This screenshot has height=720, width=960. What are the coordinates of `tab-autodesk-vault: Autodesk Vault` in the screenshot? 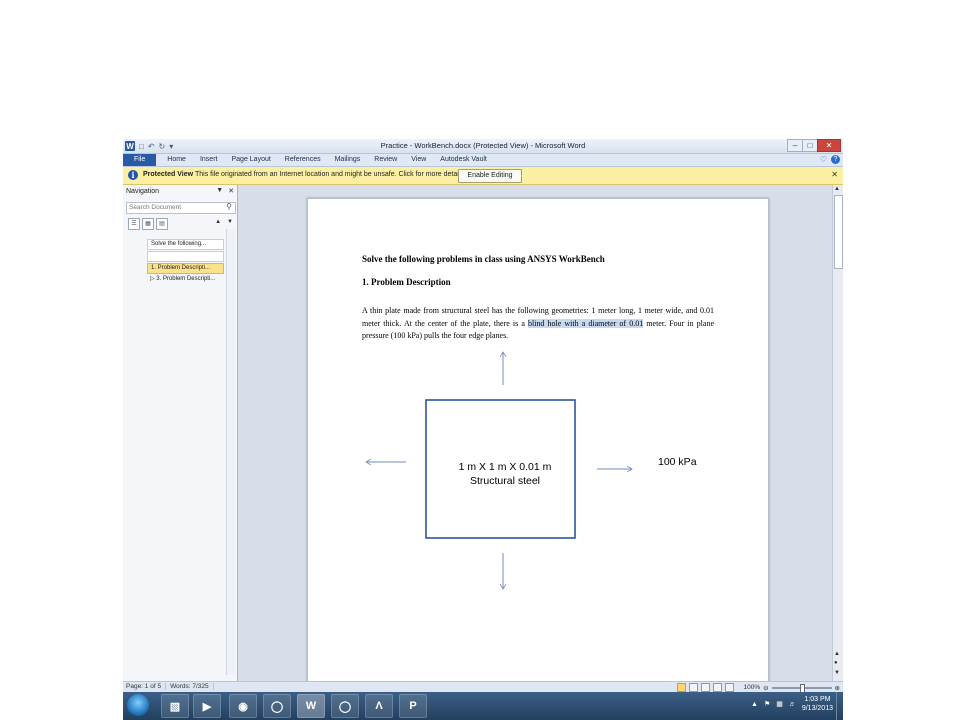 It's located at (463, 160).